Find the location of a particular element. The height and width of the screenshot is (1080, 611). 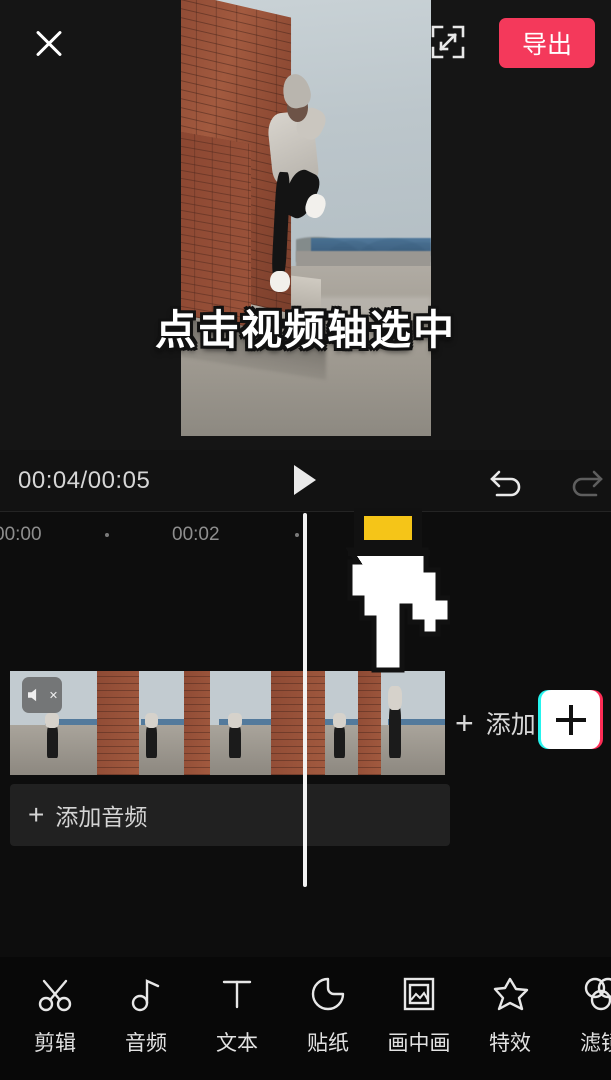

preview-brick-wall-lower is located at coordinates (216, 229).